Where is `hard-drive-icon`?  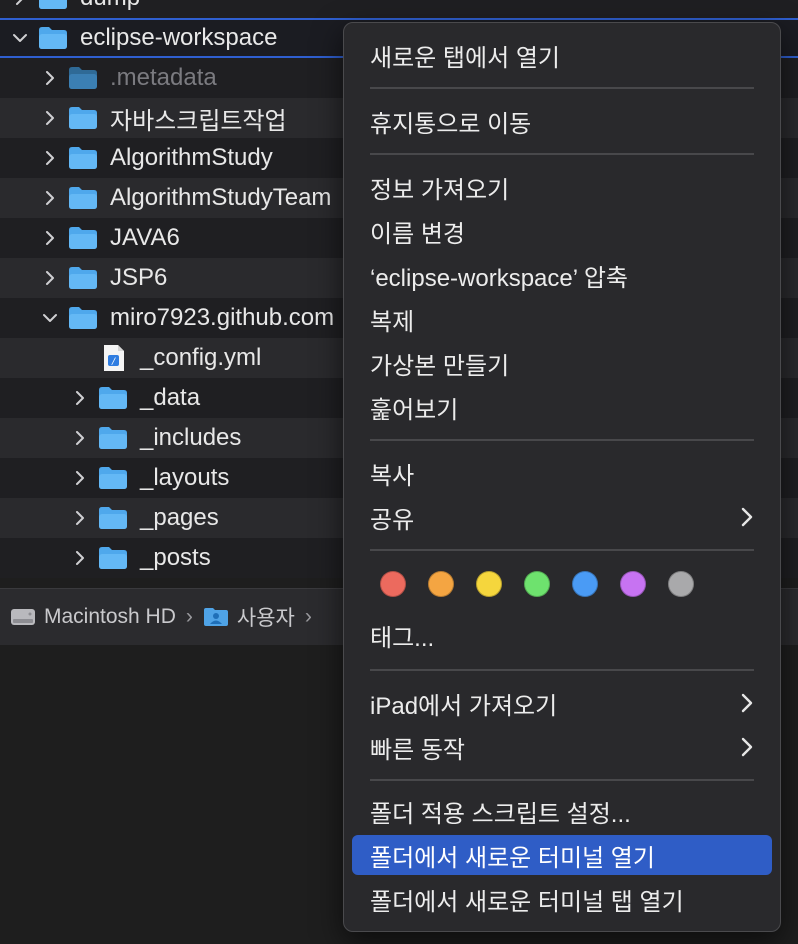
hard-drive-icon is located at coordinates (23, 617).